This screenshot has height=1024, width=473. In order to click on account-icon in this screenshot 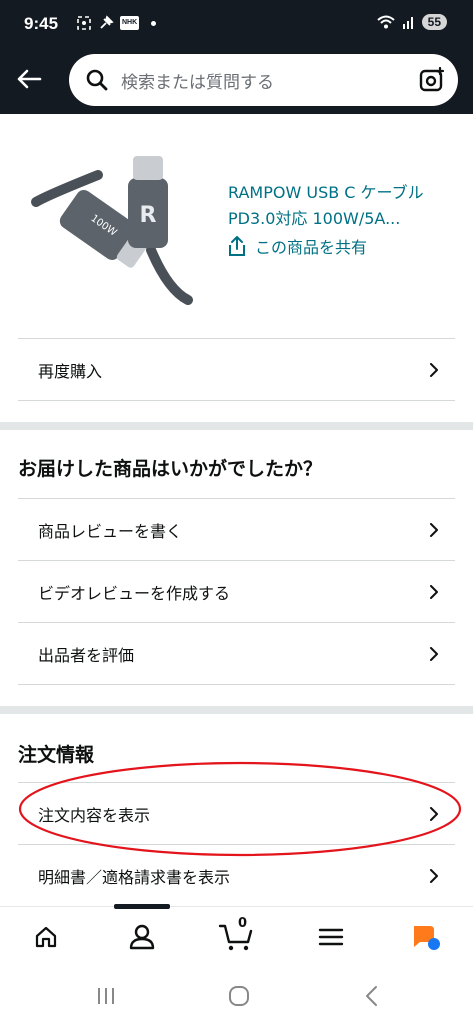, I will do `click(142, 937)`.